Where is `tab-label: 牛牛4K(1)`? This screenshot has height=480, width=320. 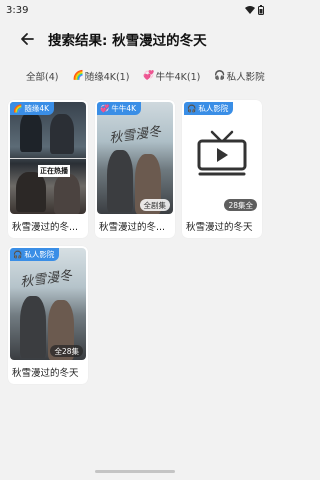
tab-label: 牛牛4K(1) is located at coordinates (178, 77).